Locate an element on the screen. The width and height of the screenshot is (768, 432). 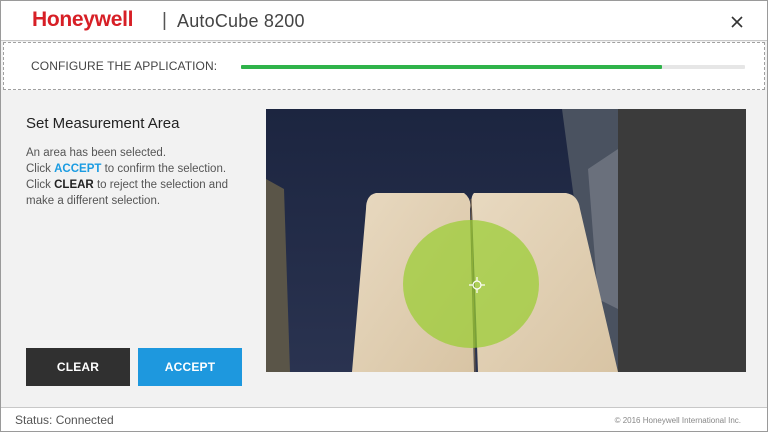
configure-progress-strip: CONFIGURE THE APPLICATION: is located at coordinates (384, 66).